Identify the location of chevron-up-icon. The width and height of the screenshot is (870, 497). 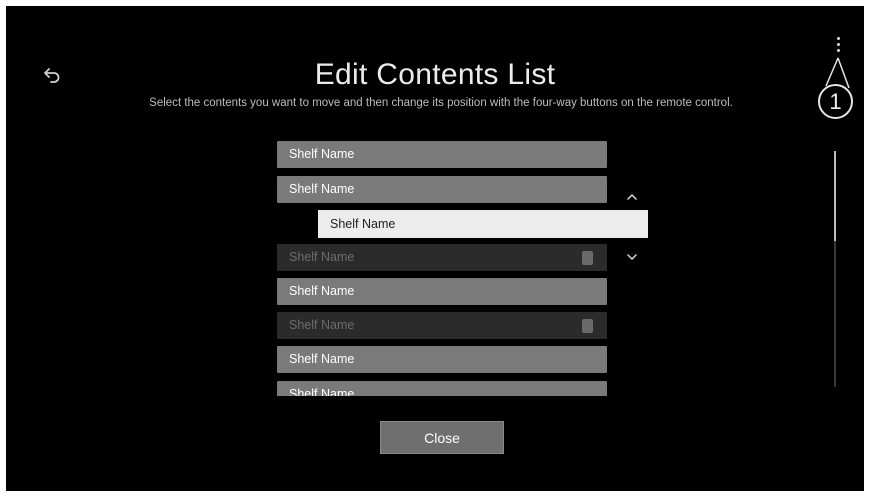
(632, 194).